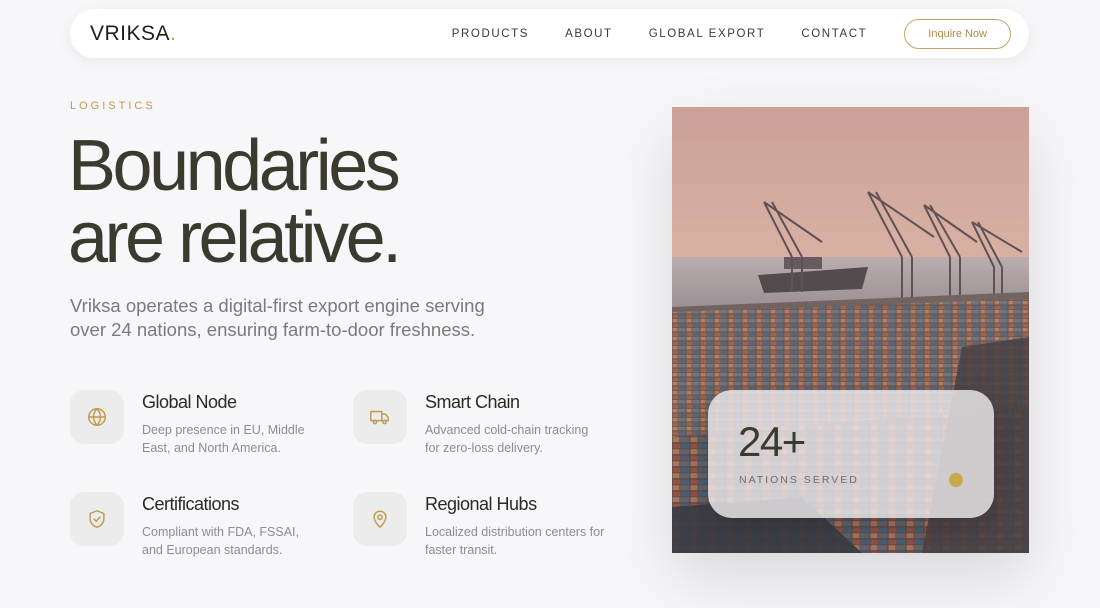 This screenshot has height=608, width=1100. What do you see at coordinates (189, 402) in the screenshot?
I see `feature-title: Global Node` at bounding box center [189, 402].